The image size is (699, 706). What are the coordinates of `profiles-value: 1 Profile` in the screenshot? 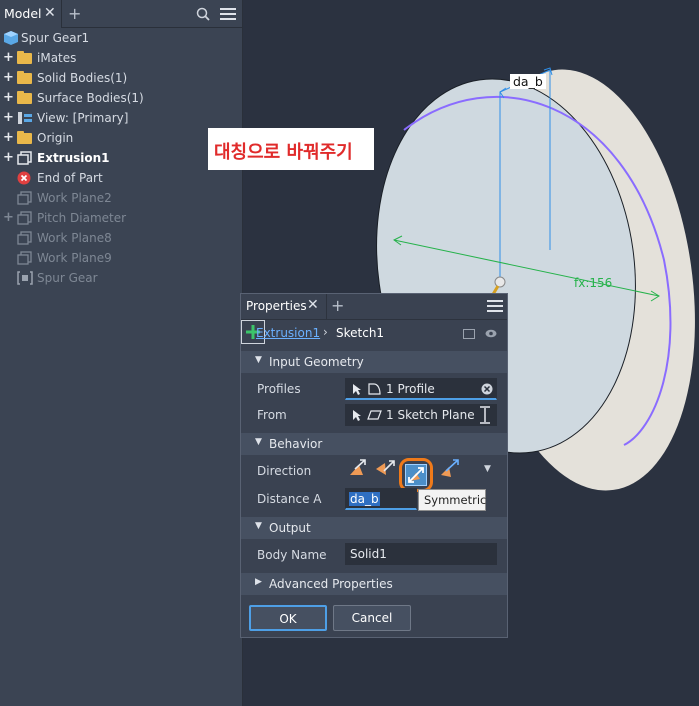 It's located at (410, 389).